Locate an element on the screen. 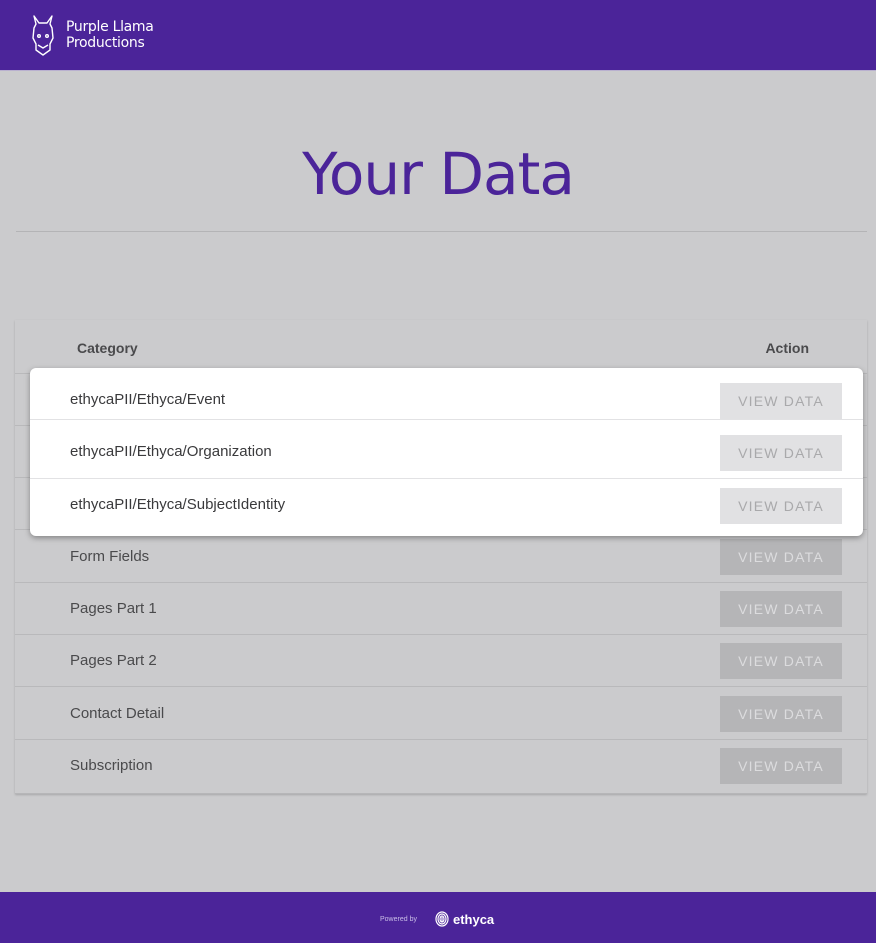  powered-by: Powered by ethyca is located at coordinates (437, 919).